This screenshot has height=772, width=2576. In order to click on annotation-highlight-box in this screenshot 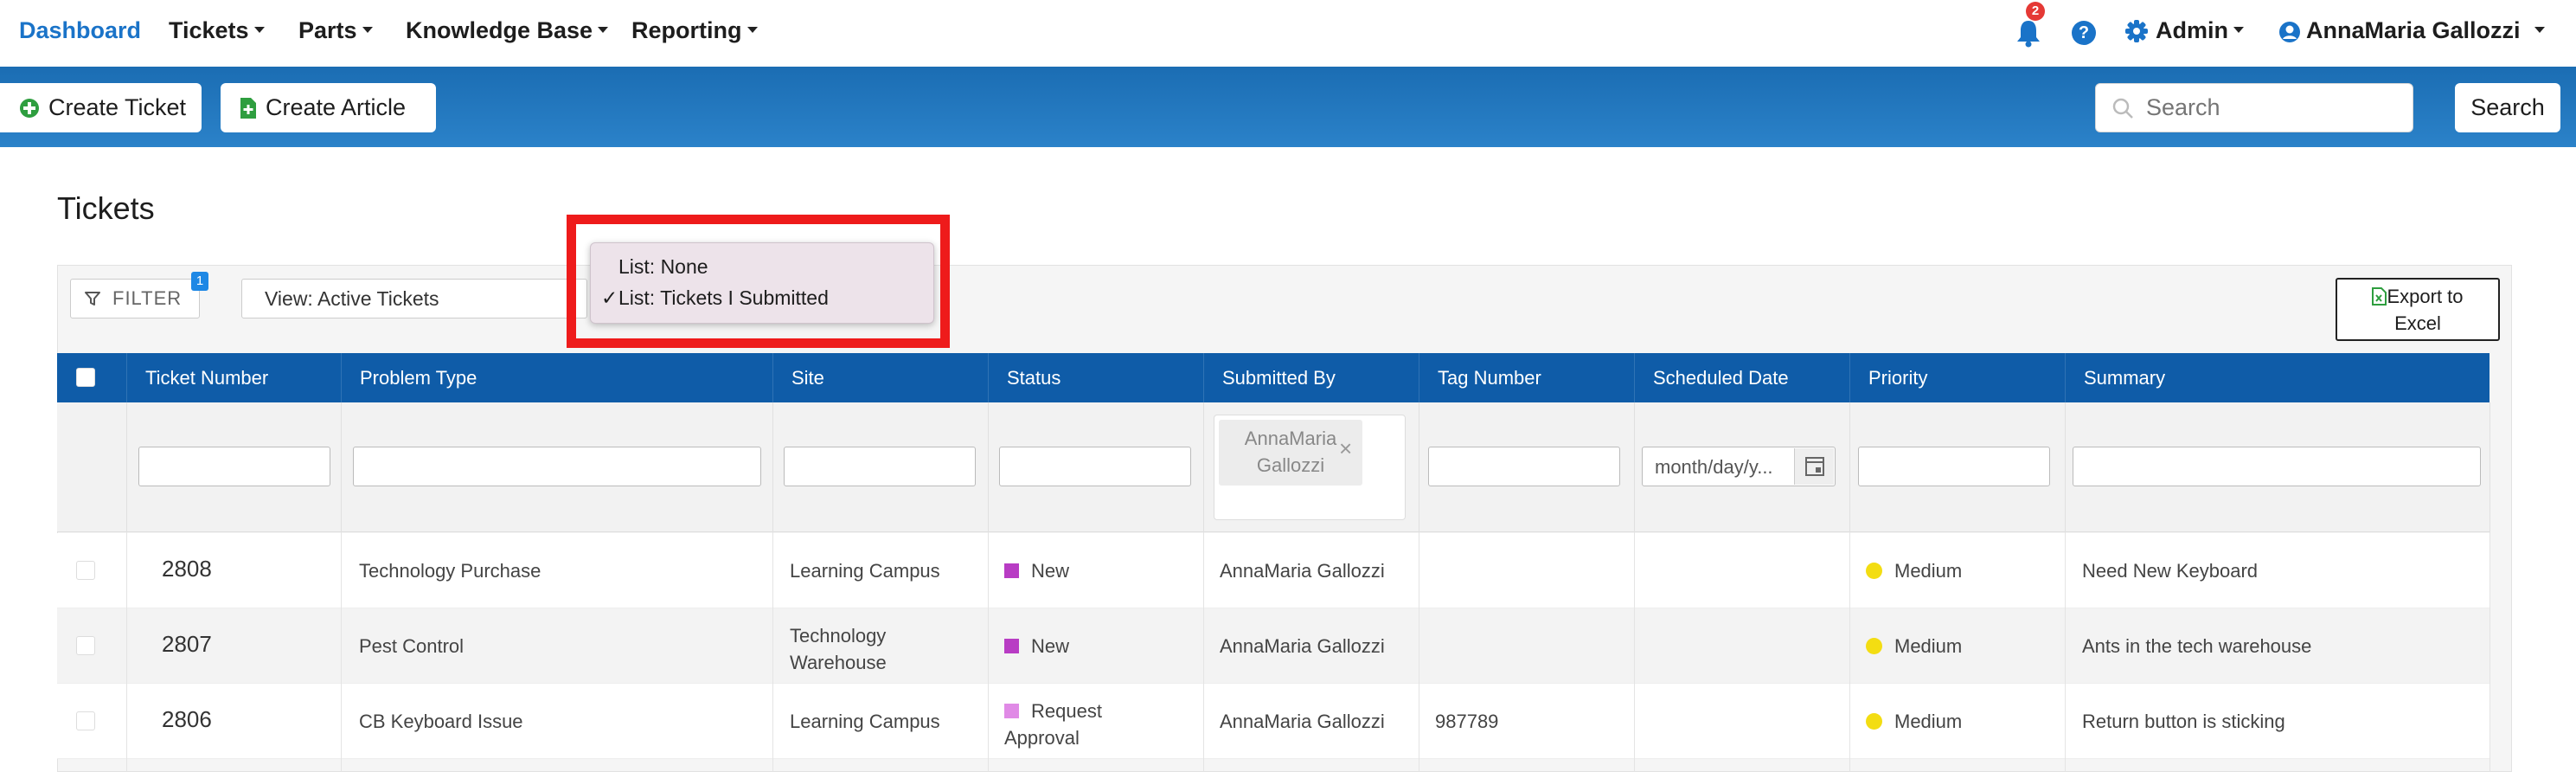, I will do `click(758, 281)`.